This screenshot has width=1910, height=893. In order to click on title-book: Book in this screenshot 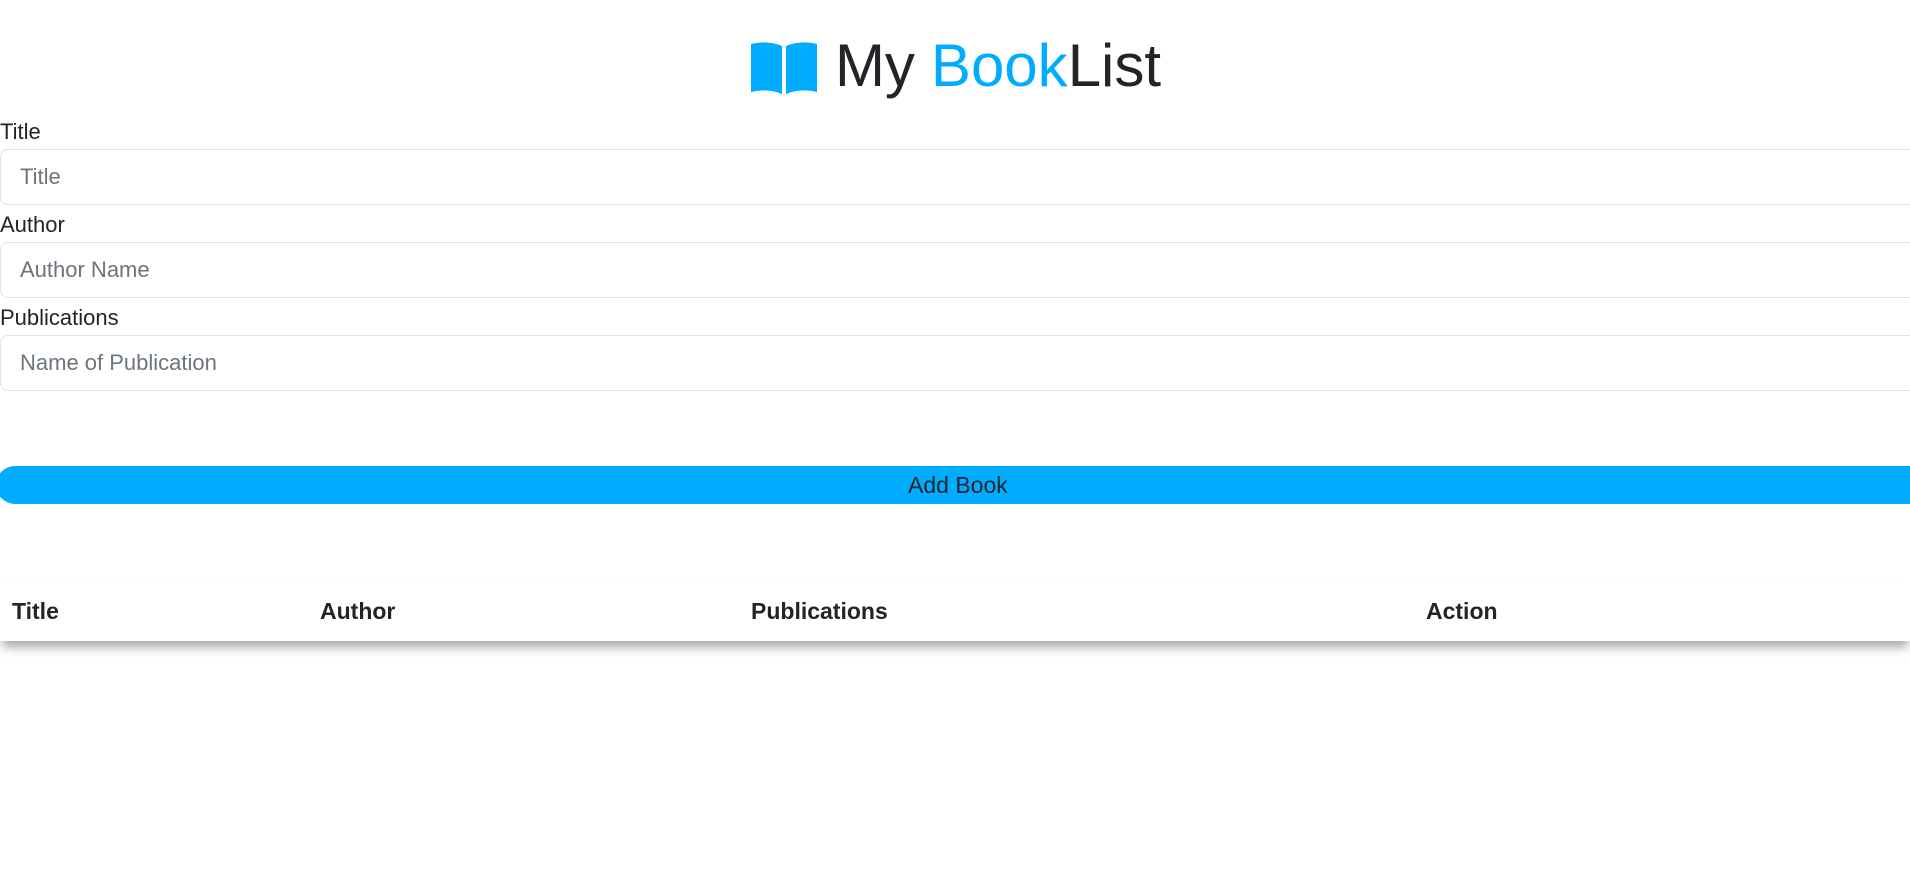, I will do `click(999, 65)`.